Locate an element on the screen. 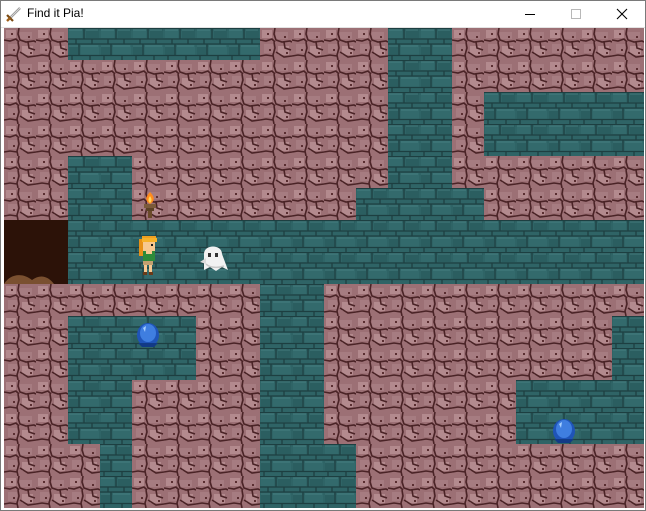 Image resolution: width=646 pixels, height=511 pixels. minimize-button is located at coordinates (530, 14).